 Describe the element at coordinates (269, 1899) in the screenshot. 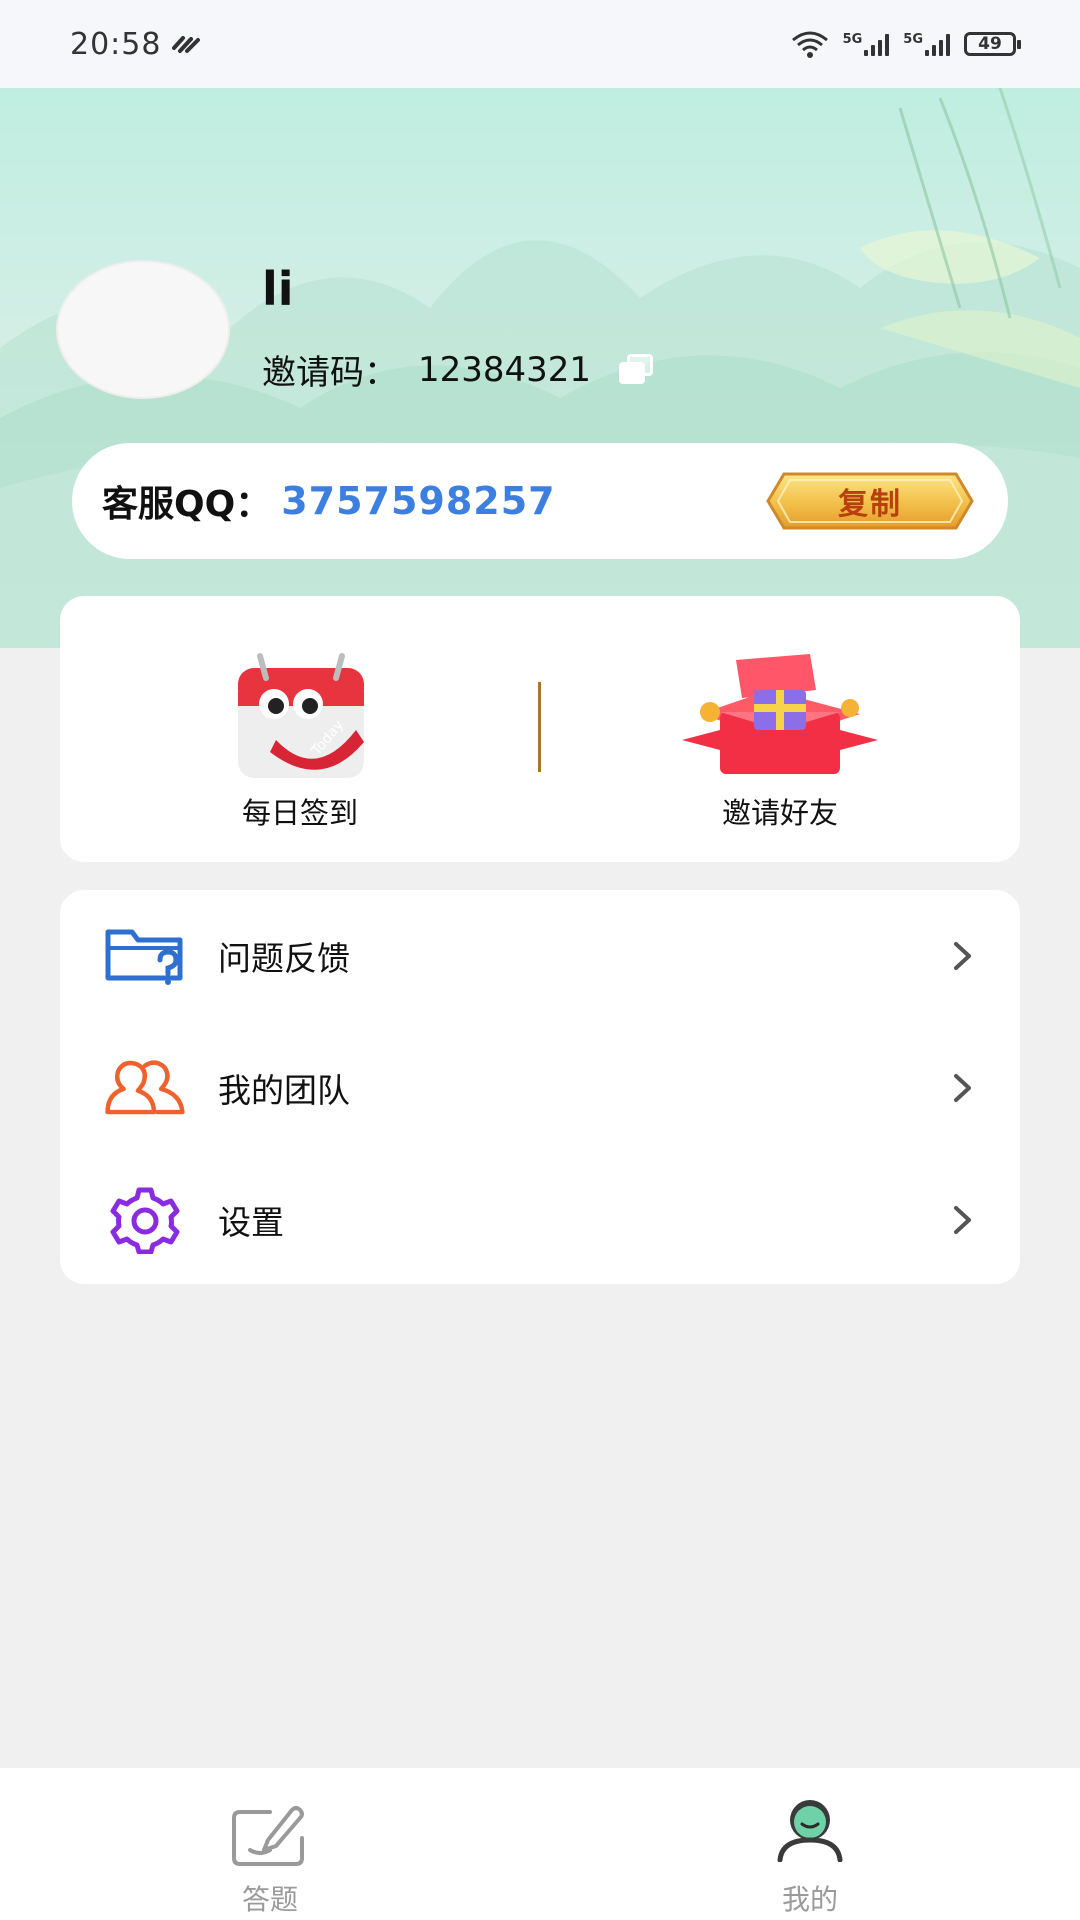

I see `tab-answer-label: 答题` at that location.